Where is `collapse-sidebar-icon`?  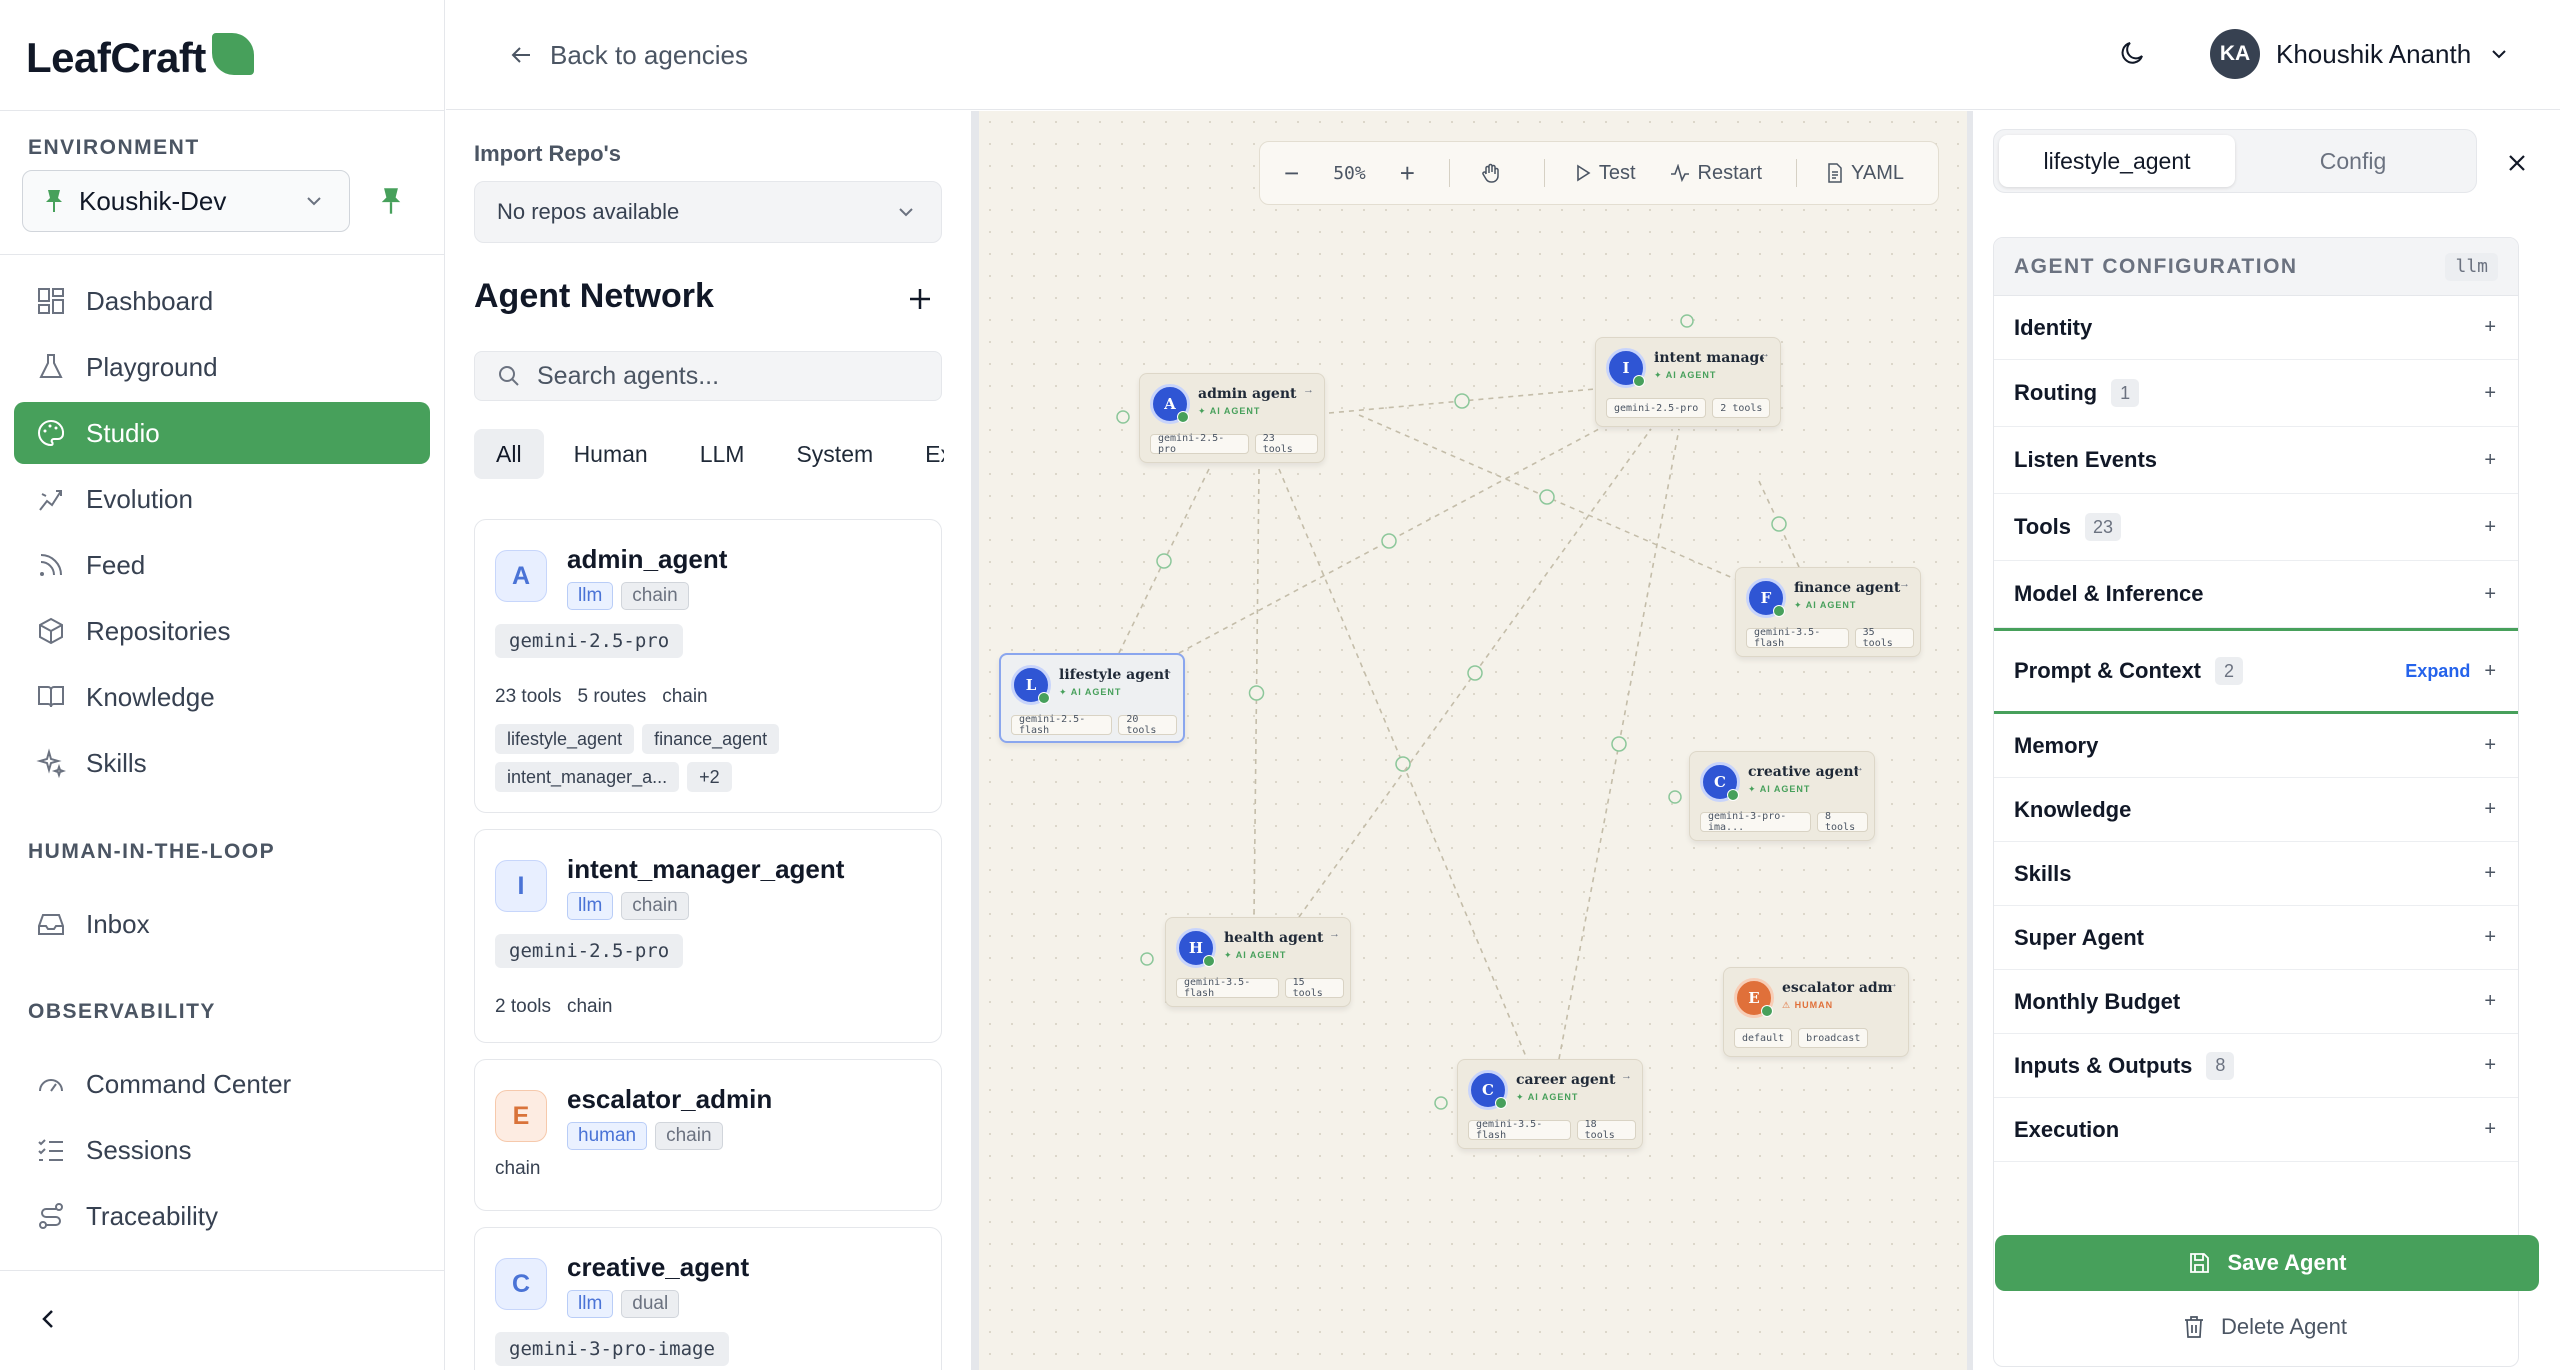 collapse-sidebar-icon is located at coordinates (49, 1319).